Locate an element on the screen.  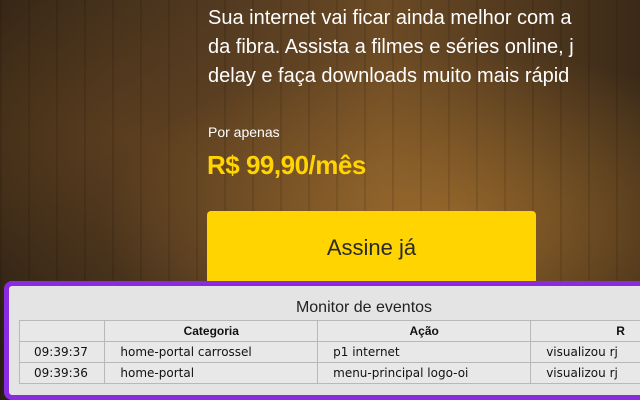
hero-description-line: delay e faça downloads muito mais rápid is located at coordinates (389, 76).